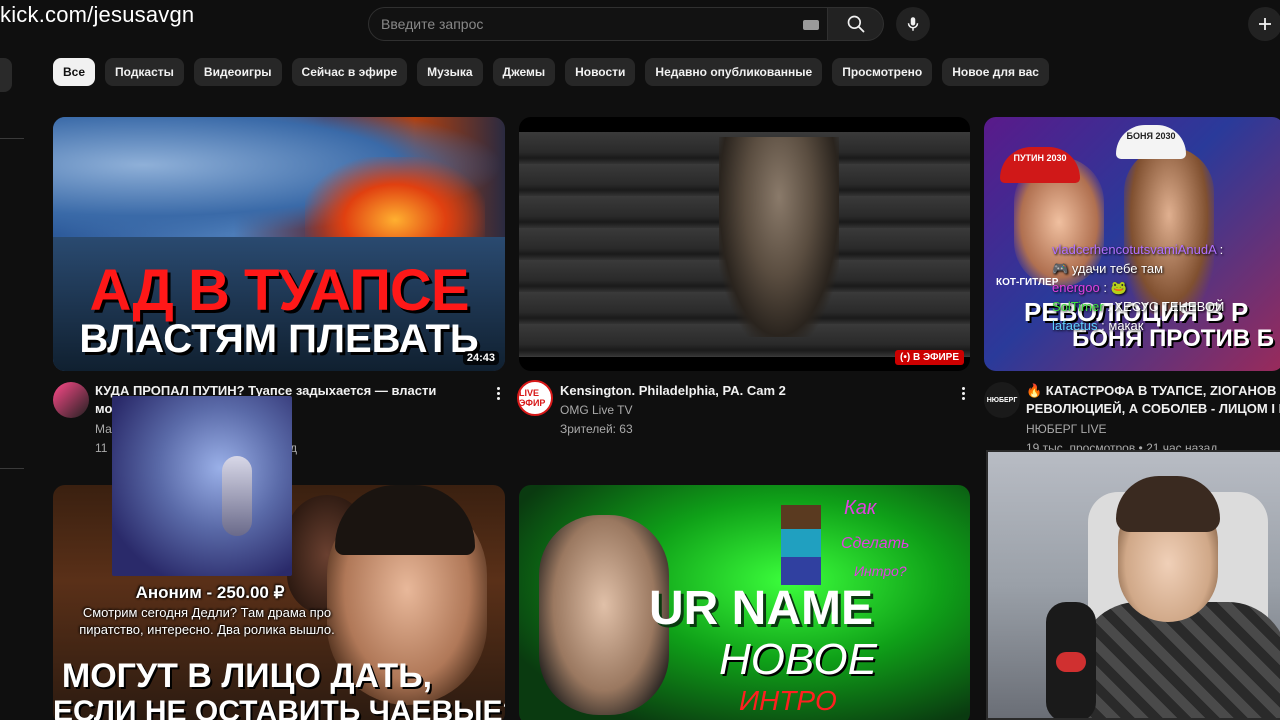  What do you see at coordinates (761, 608) in the screenshot?
I see `thumbnail-text: UR NAME` at bounding box center [761, 608].